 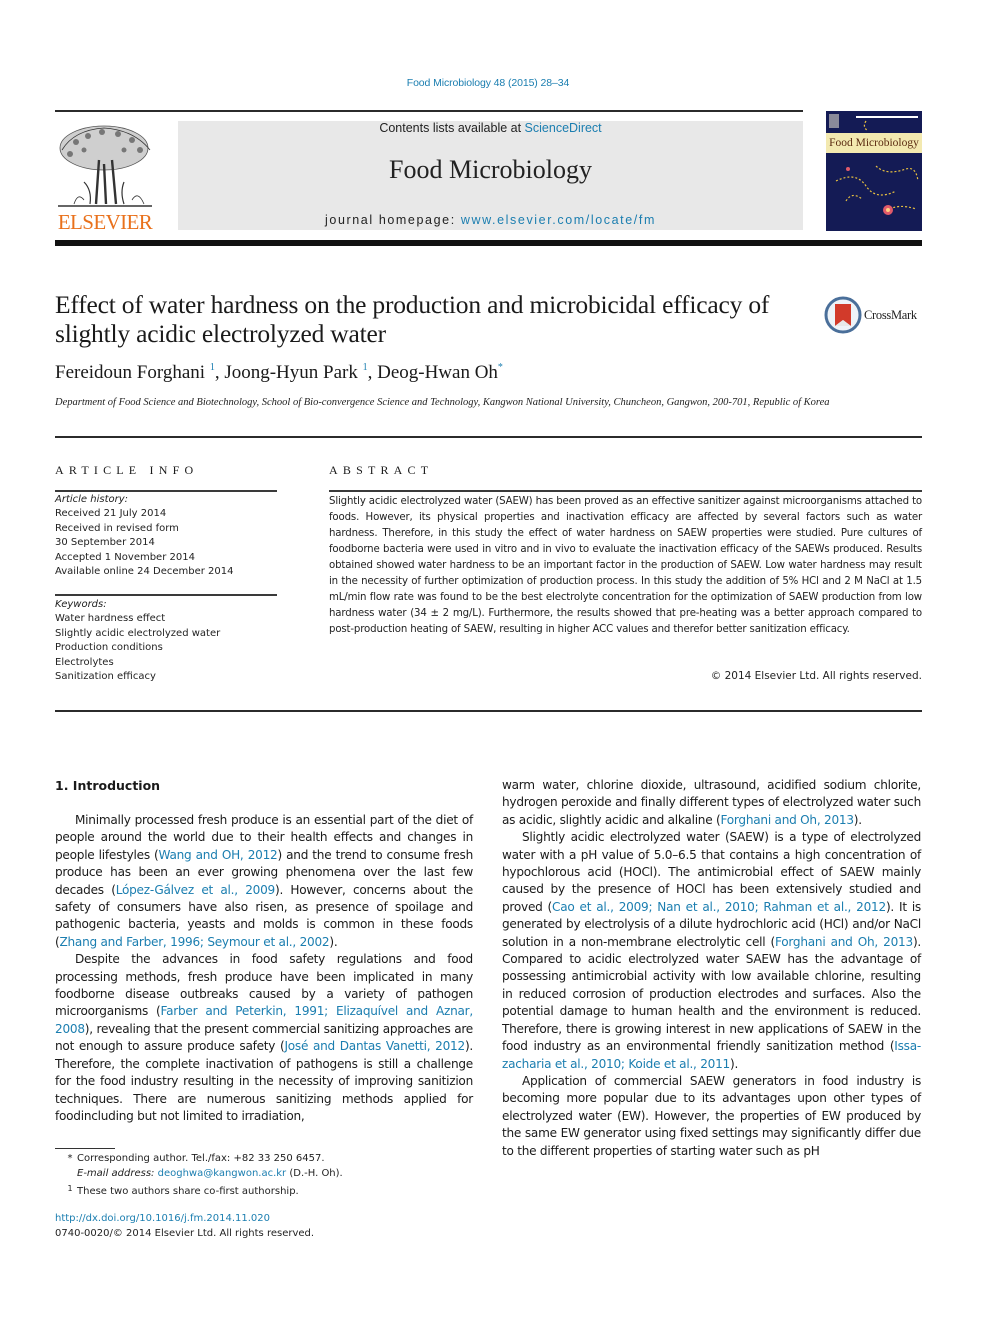 What do you see at coordinates (108, 785) in the screenshot?
I see `section-heading-introduction: 1. Introduction` at bounding box center [108, 785].